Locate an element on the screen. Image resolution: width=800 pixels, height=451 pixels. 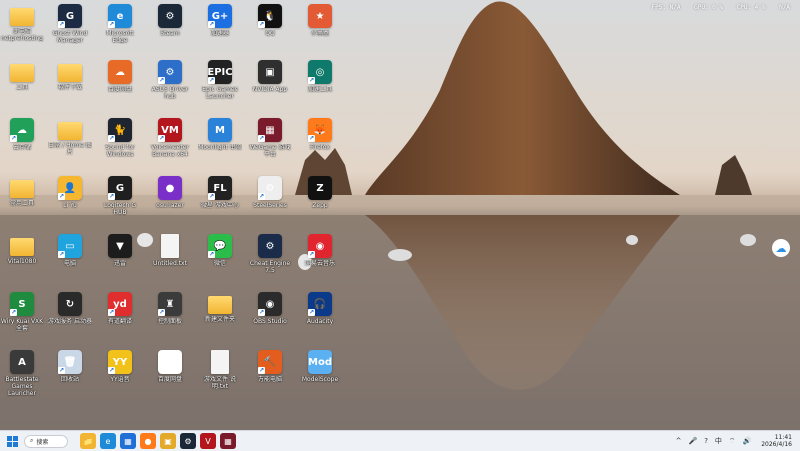
desktop-icon-ghost-wind-manager: G ↗ Ghost Wind Manager is located at coordinates (70, 24).